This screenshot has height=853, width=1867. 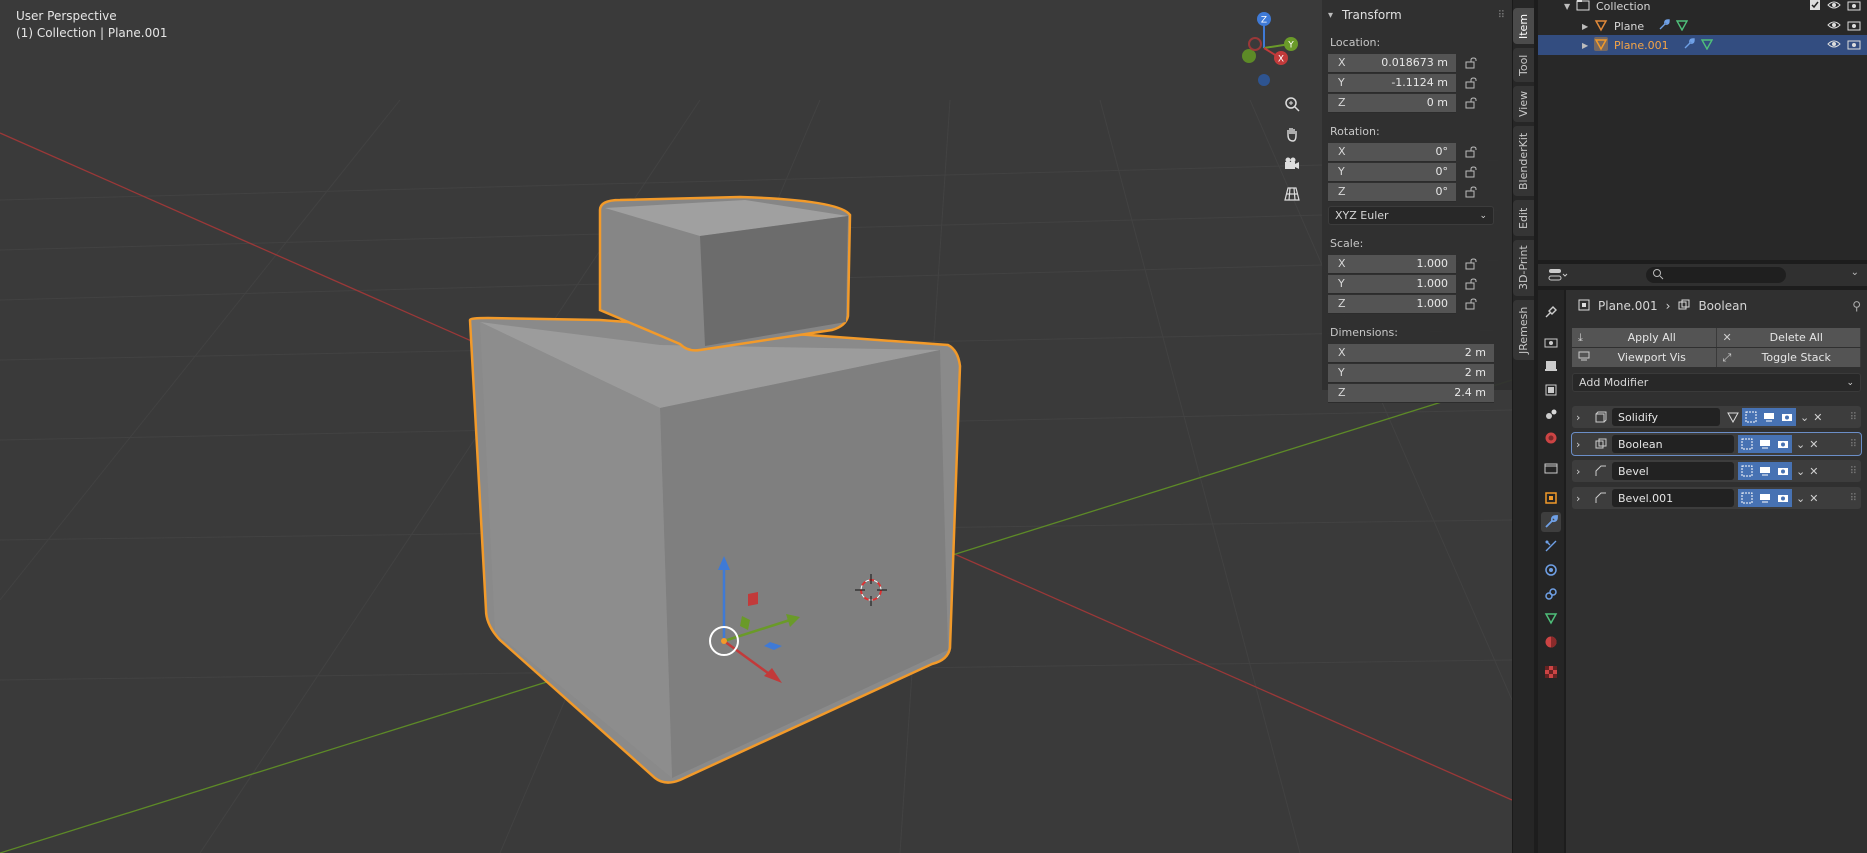 I want to click on on-cage-icon, so click(x=1733, y=417).